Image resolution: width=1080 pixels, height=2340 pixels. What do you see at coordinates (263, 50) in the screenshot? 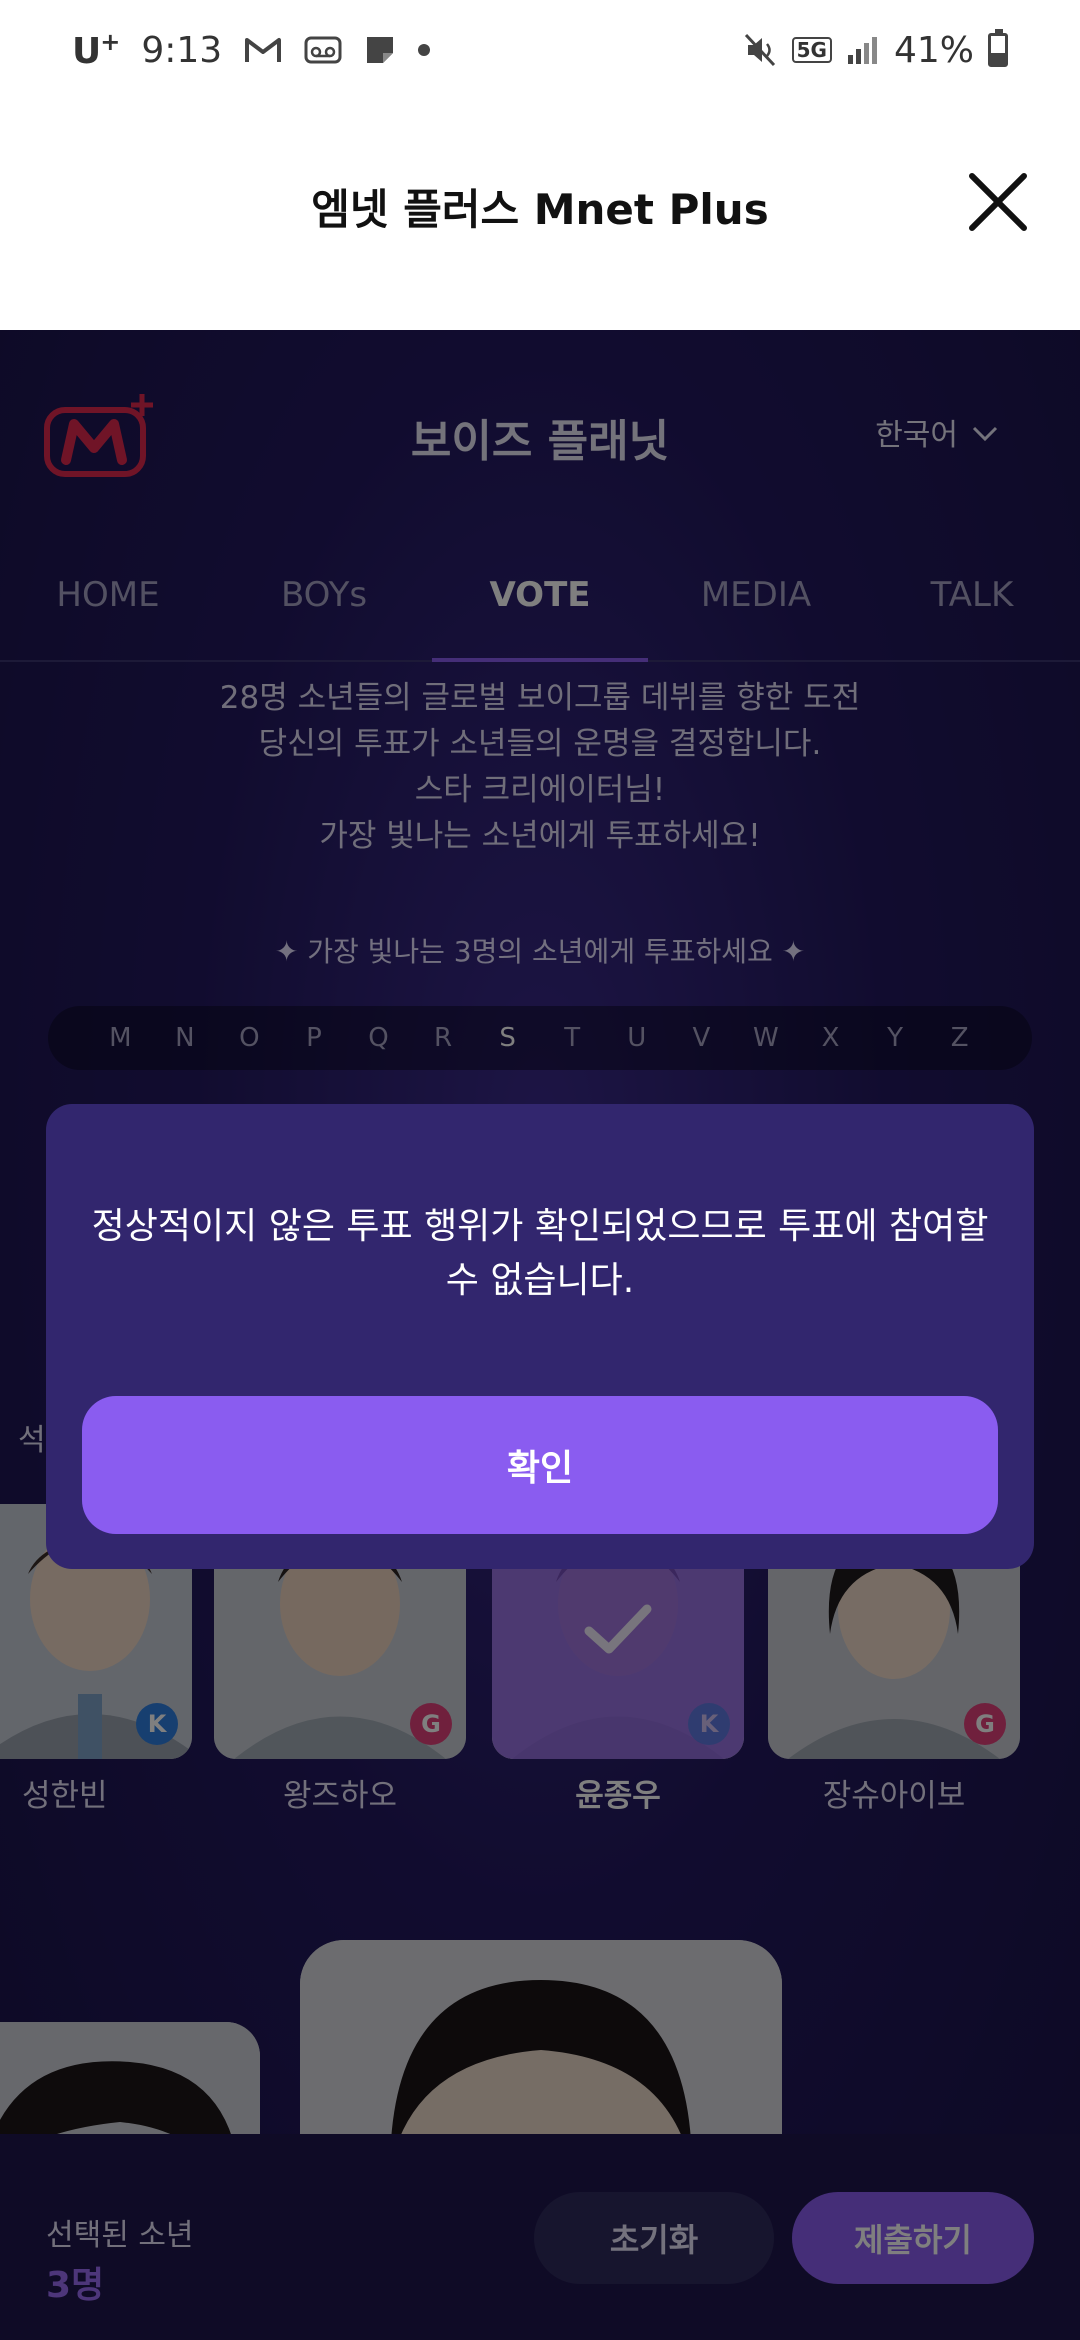
I see `gmail-icon` at bounding box center [263, 50].